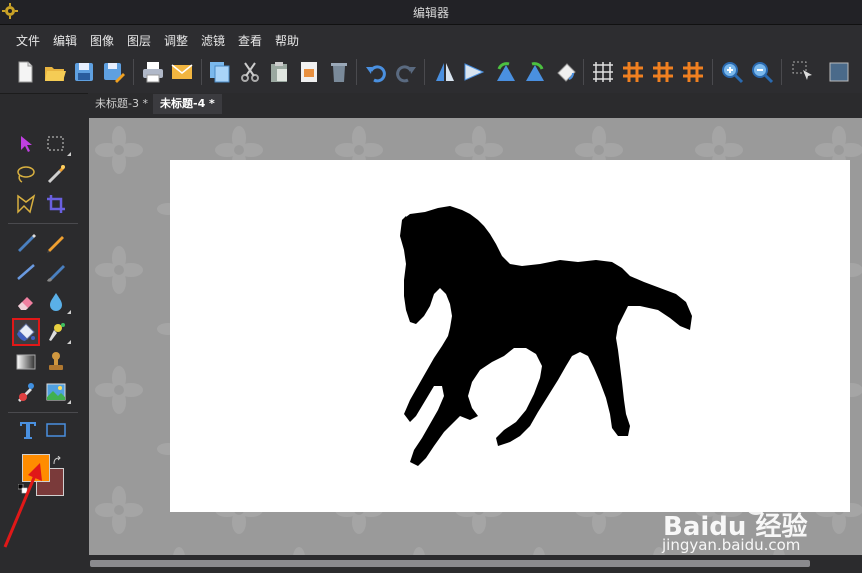  What do you see at coordinates (506, 72) in the screenshot?
I see `rotate-left-icon` at bounding box center [506, 72].